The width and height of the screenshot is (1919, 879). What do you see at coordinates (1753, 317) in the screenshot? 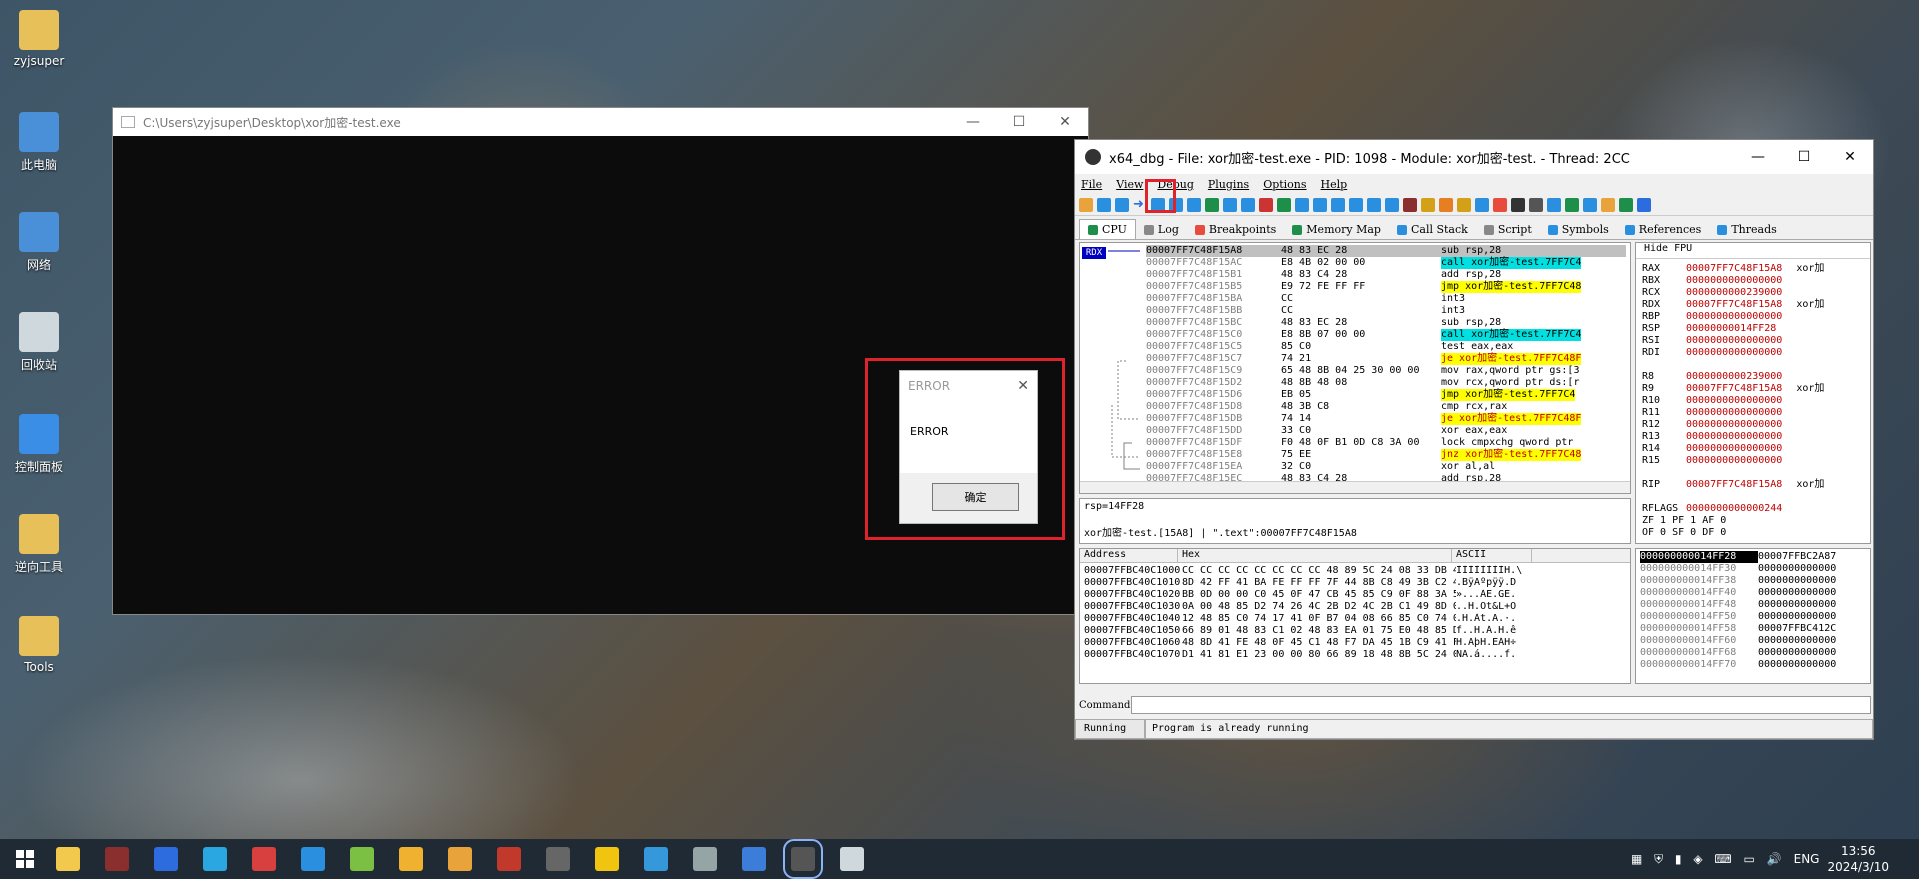
I see `register-row: RBP 0000000000000000` at bounding box center [1753, 317].